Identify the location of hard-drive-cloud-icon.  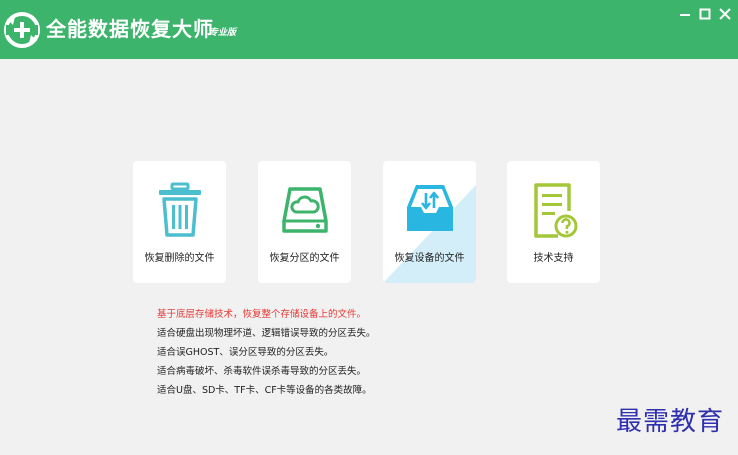
(305, 210).